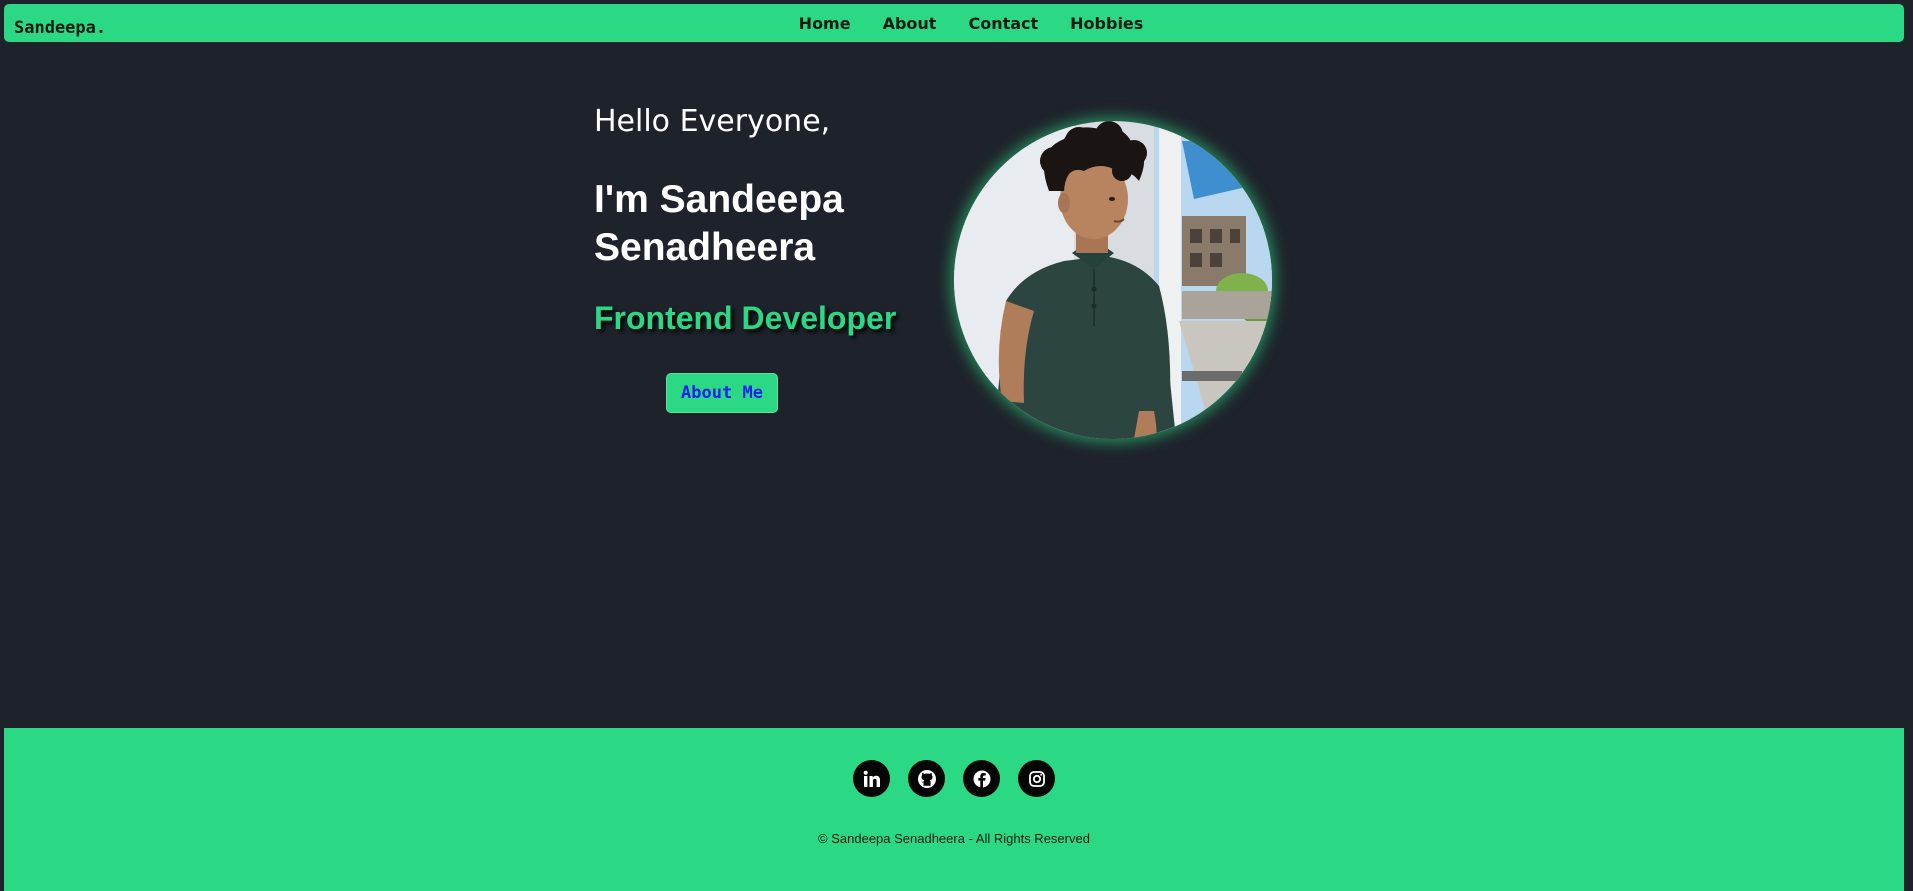  Describe the element at coordinates (722, 393) in the screenshot. I see `about-me-button: About Me` at that location.